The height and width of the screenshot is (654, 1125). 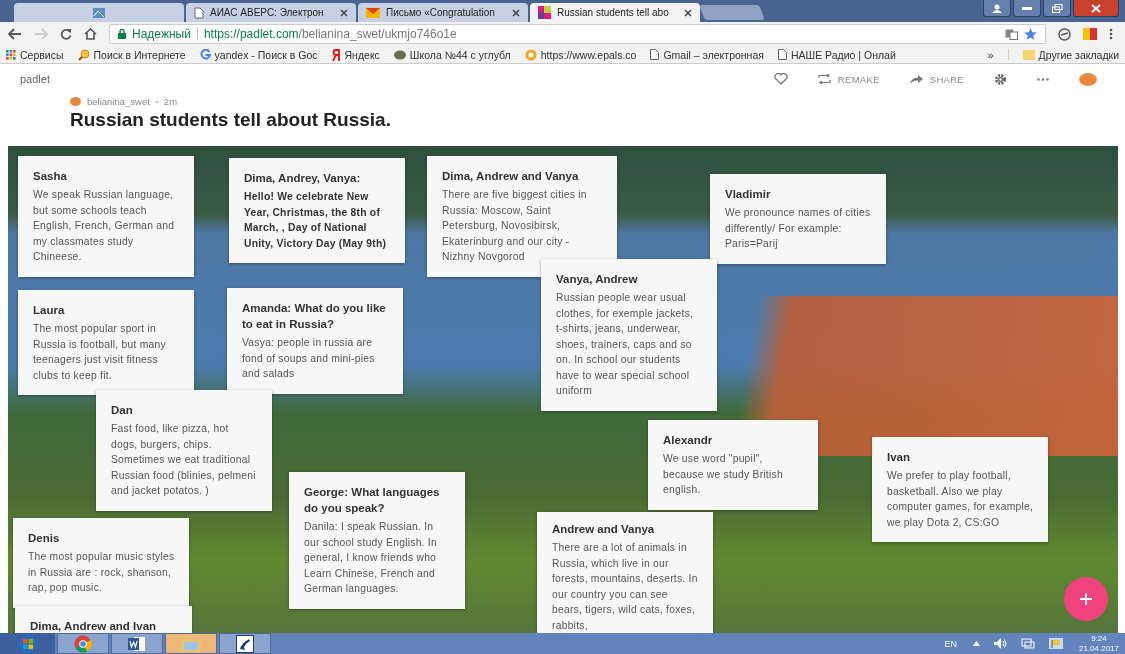 What do you see at coordinates (836, 54) in the screenshot?
I see `bookmark-link: НАШЕ Радио | Онлай` at bounding box center [836, 54].